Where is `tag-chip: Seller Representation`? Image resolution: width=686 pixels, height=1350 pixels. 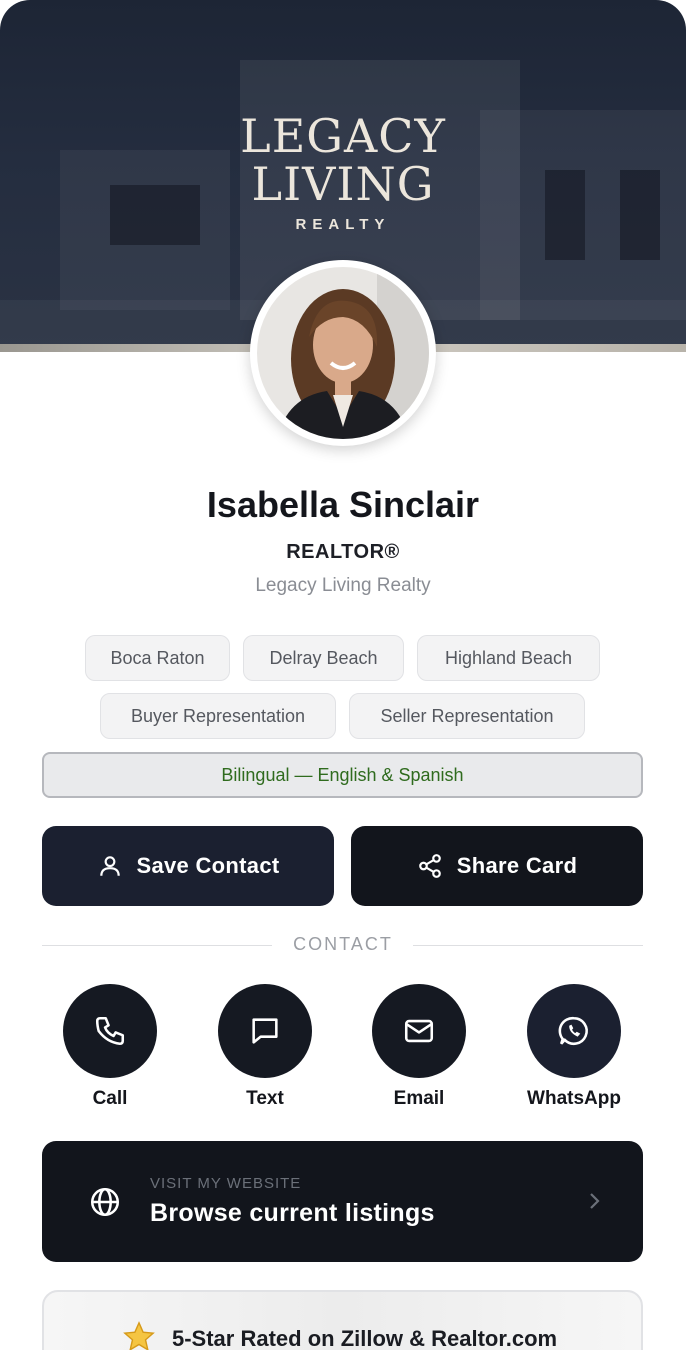 tag-chip: Seller Representation is located at coordinates (467, 716).